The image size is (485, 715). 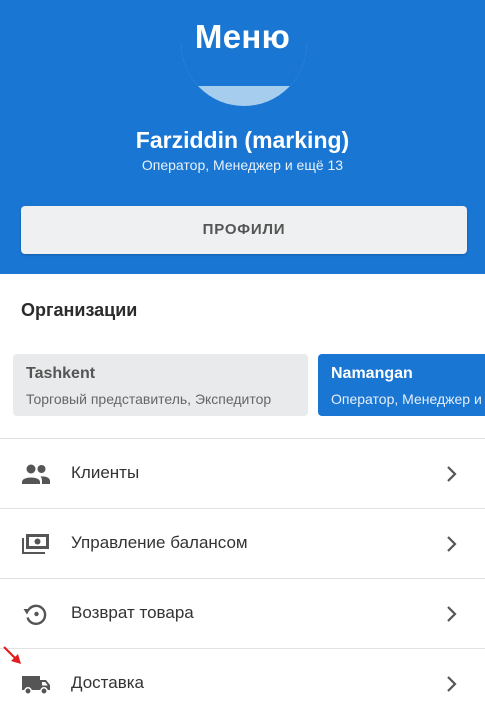 I want to click on cash-icon, so click(x=35, y=544).